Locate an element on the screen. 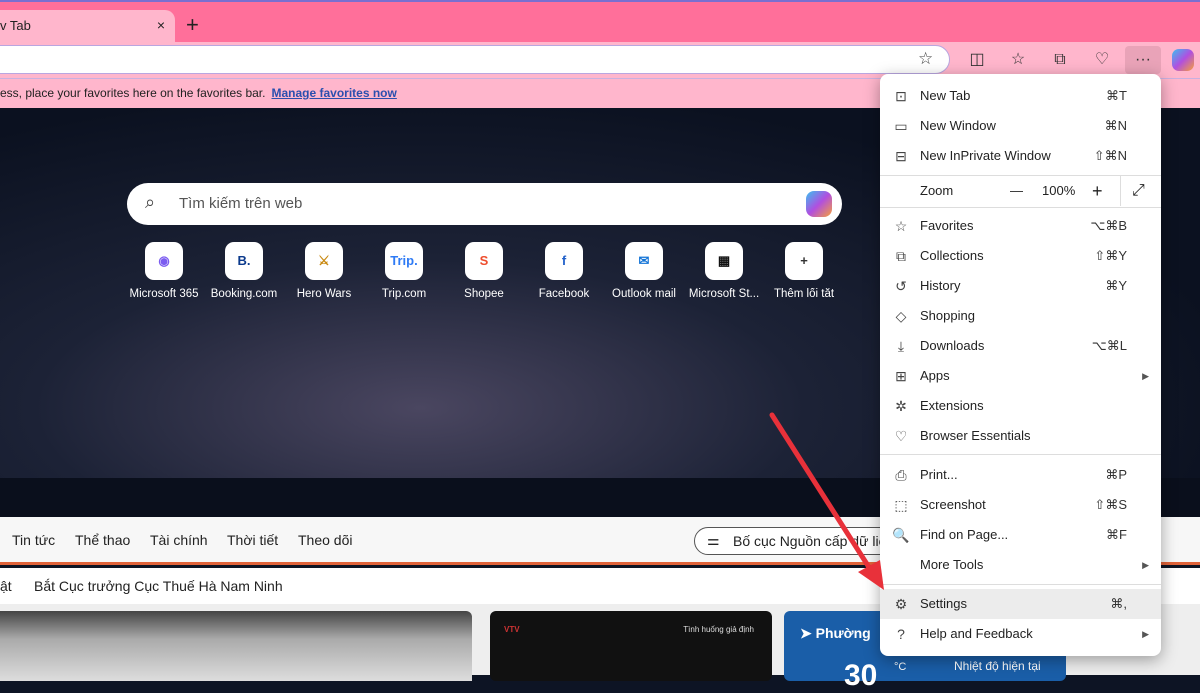 This screenshot has height=693, width=1200. shortcut-tile: ✉ Outlook mail is located at coordinates (644, 271).